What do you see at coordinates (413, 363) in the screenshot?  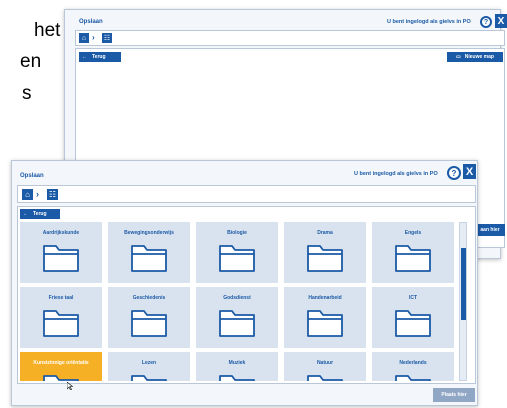 I see `folder-label: Nederlands` at bounding box center [413, 363].